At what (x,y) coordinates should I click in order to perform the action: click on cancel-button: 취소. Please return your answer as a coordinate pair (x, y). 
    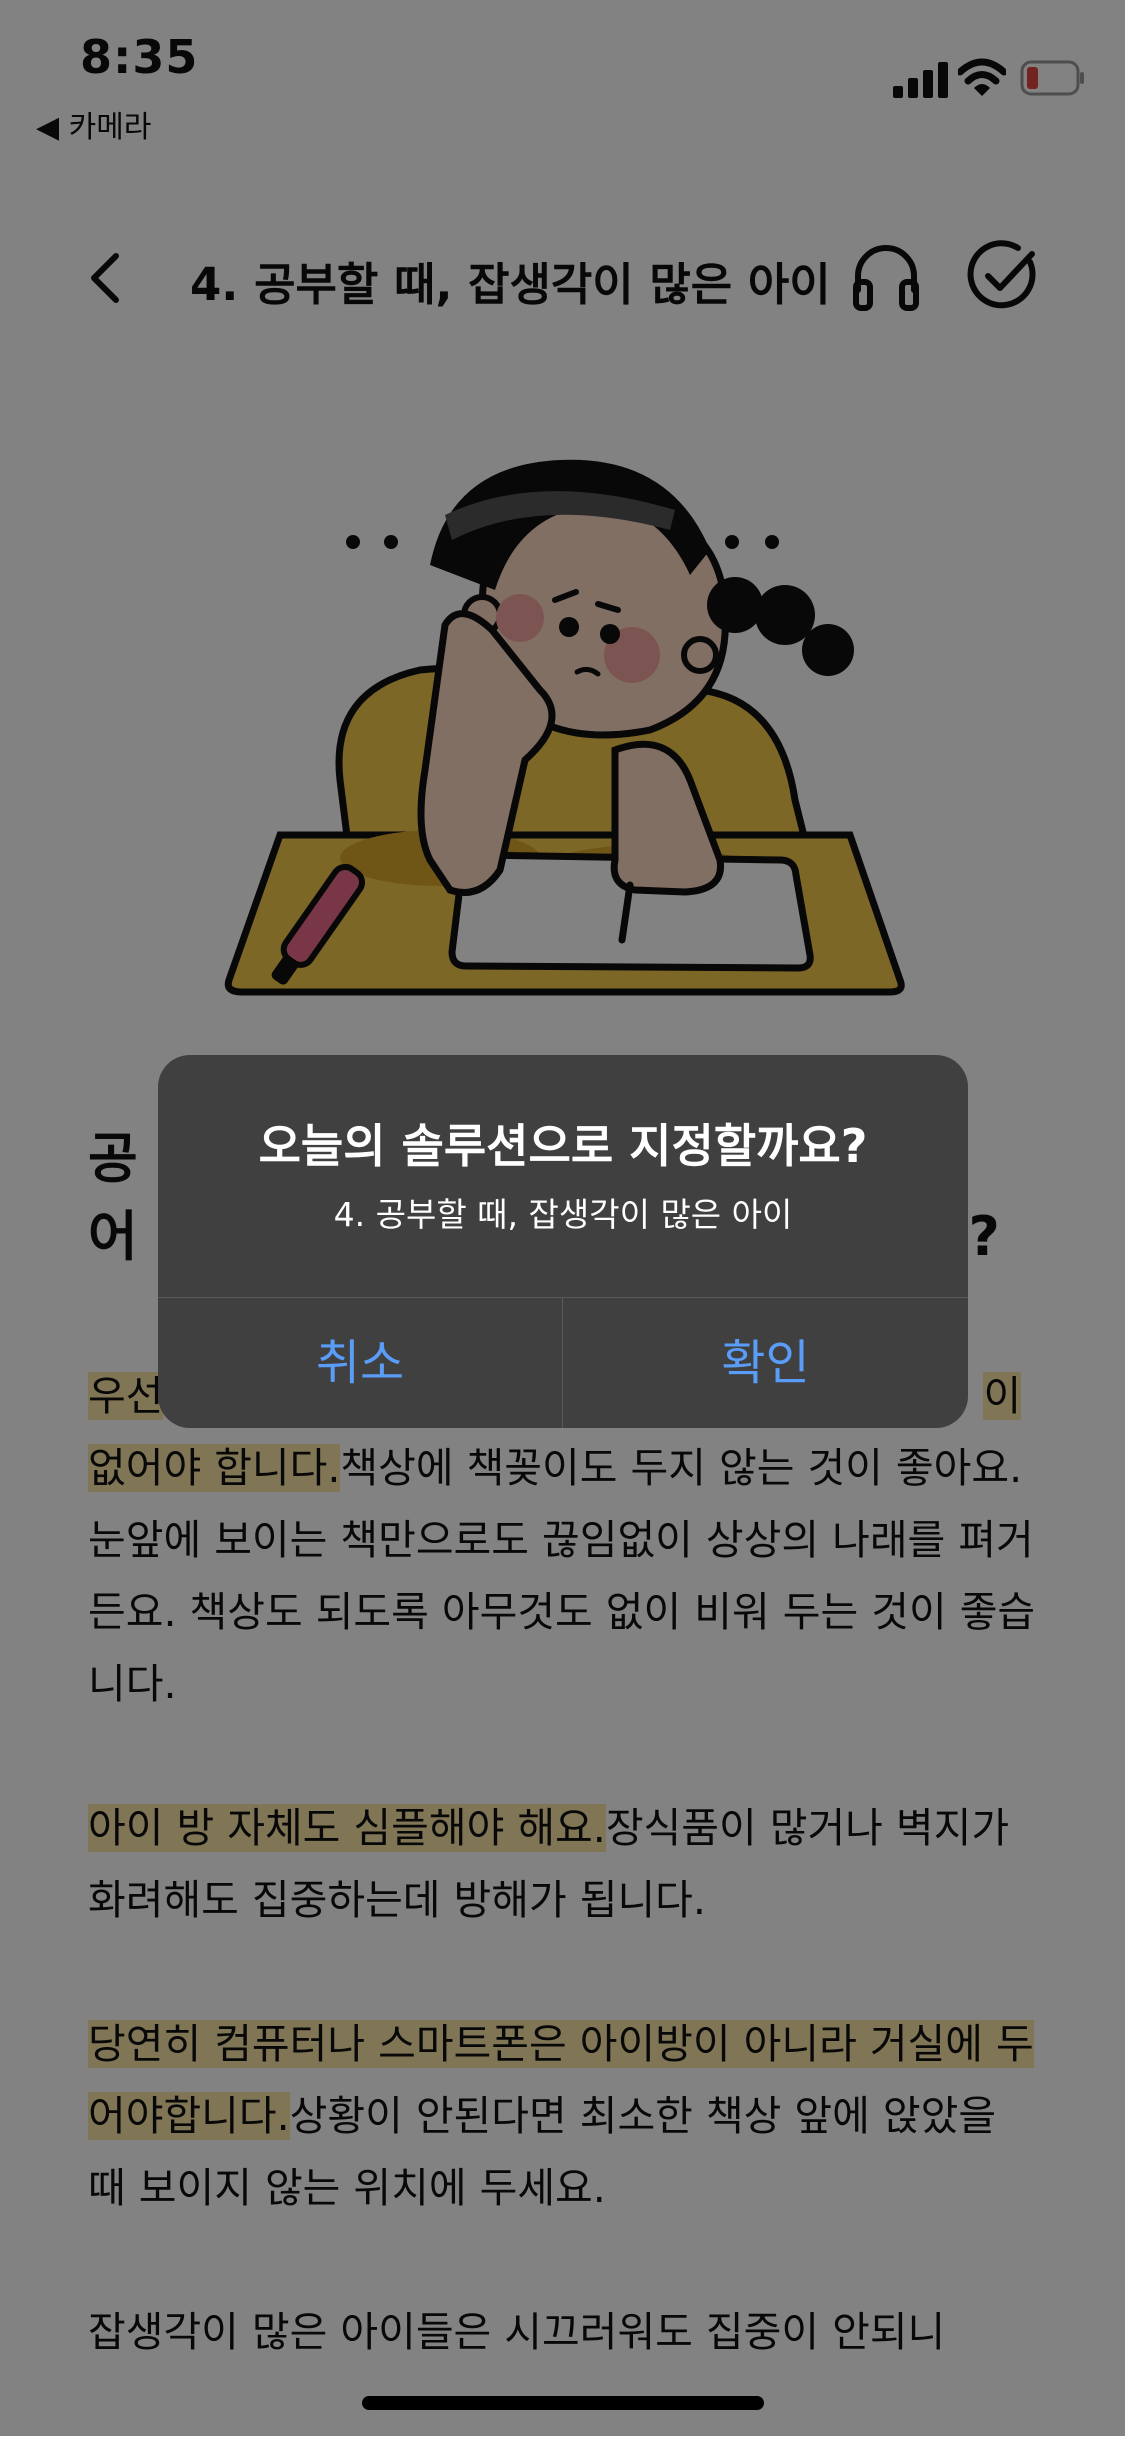
    Looking at the image, I should click on (360, 1363).